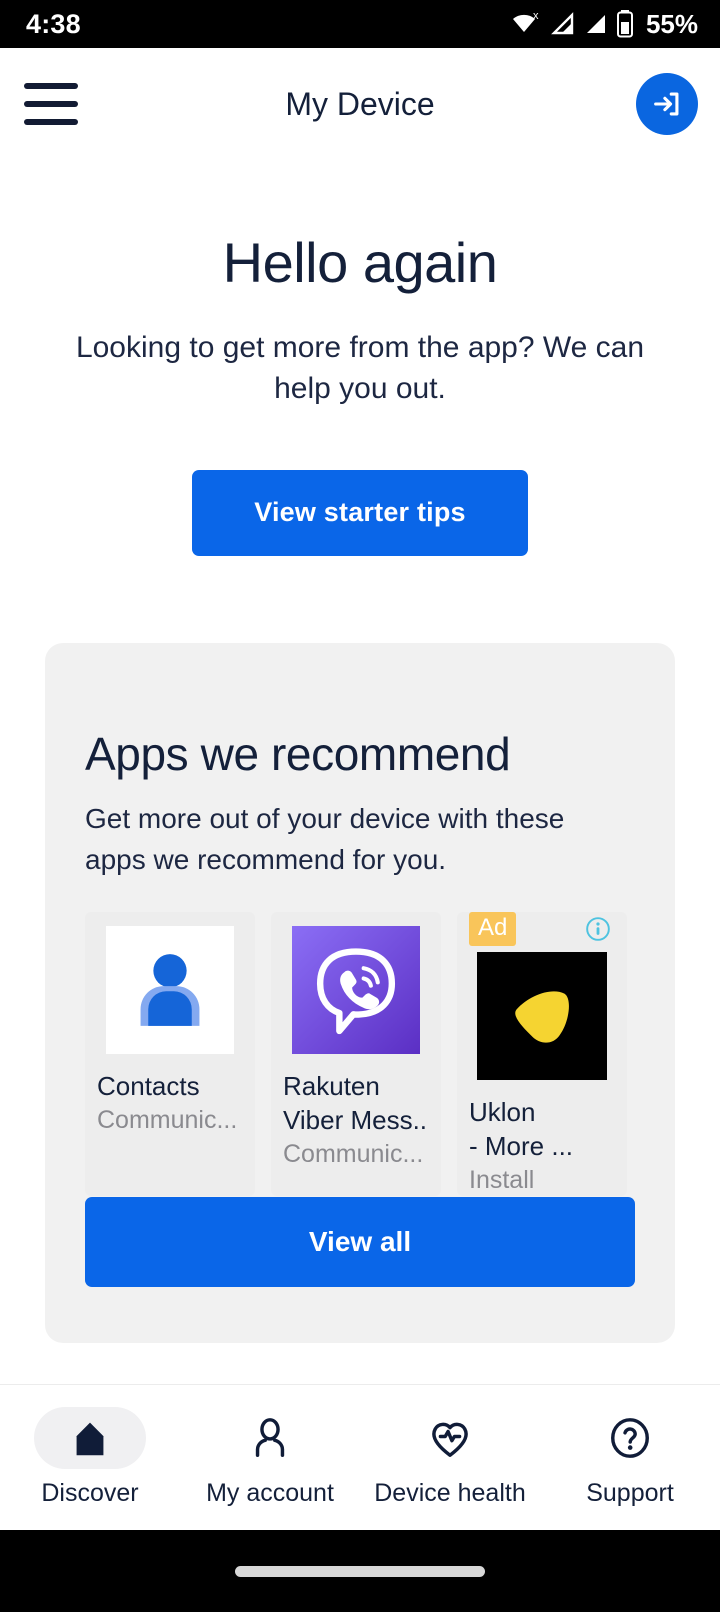 Image resolution: width=720 pixels, height=1612 pixels. What do you see at coordinates (502, 1112) in the screenshot?
I see `app-name: Uklon` at bounding box center [502, 1112].